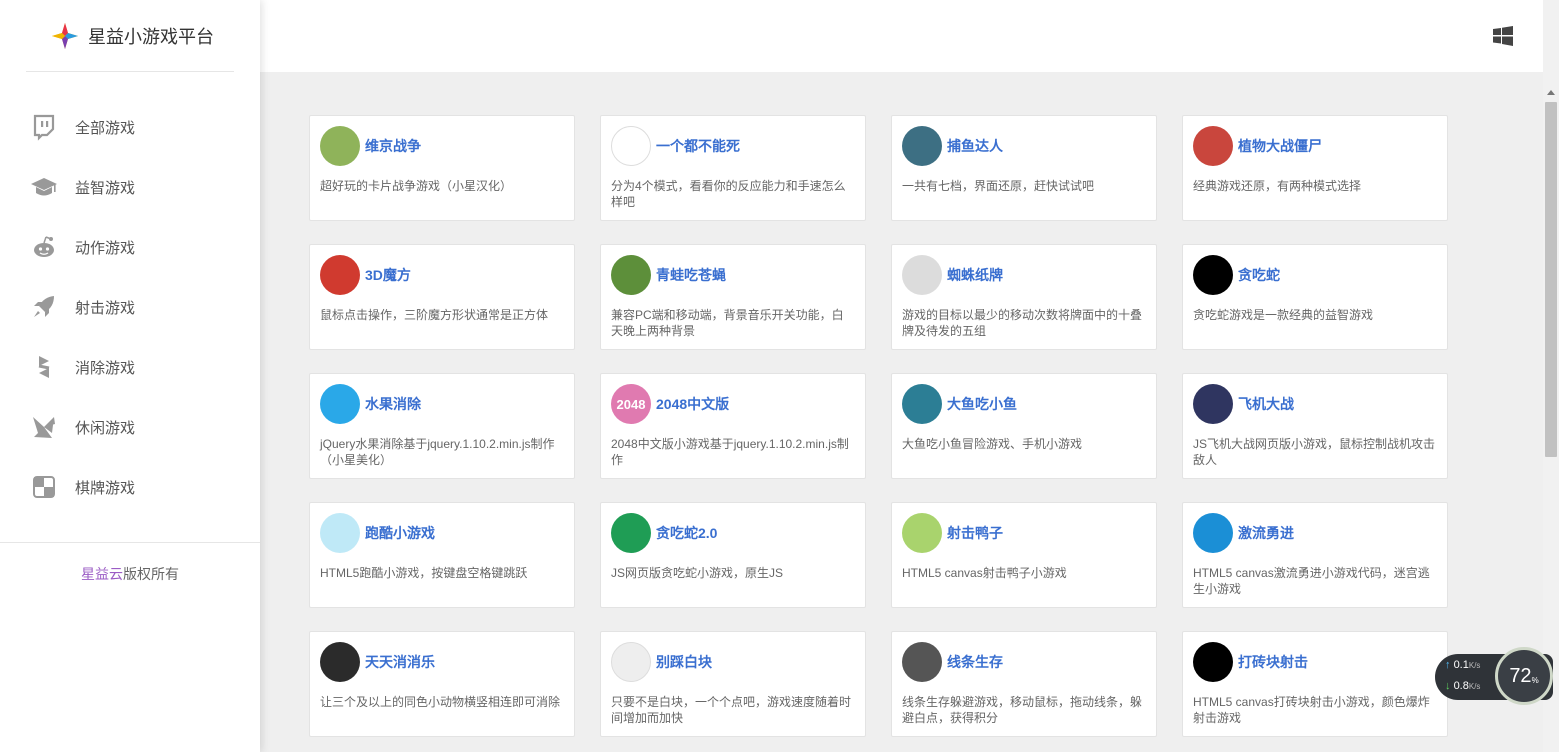  Describe the element at coordinates (105, 248) in the screenshot. I see `sidebar-item-label: 动作游戏` at that location.